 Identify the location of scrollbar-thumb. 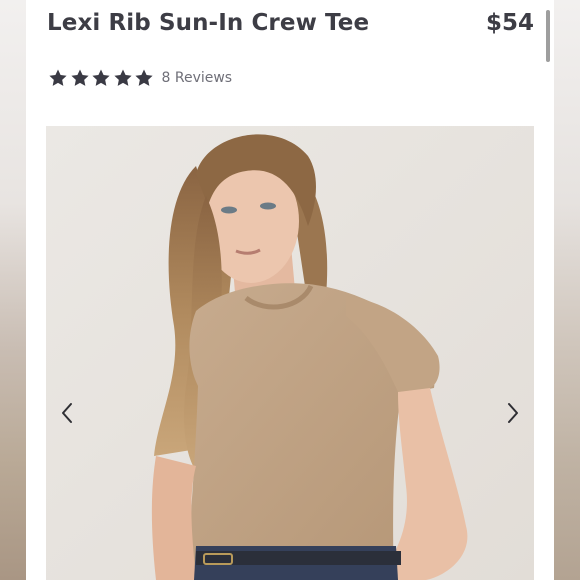
(548, 36).